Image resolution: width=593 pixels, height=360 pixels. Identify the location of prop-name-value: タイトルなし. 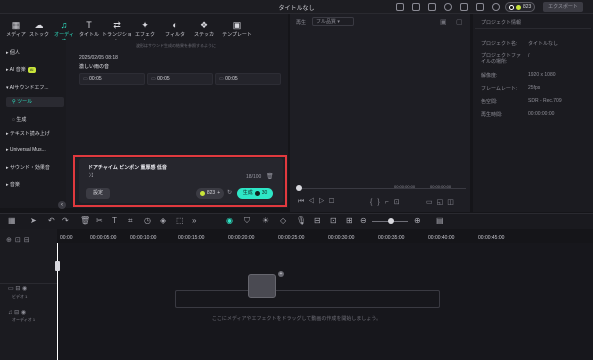
(543, 44).